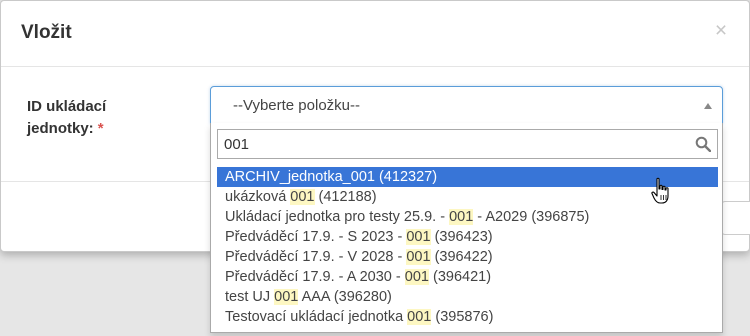 The width and height of the screenshot is (750, 336). What do you see at coordinates (703, 144) in the screenshot?
I see `search-icon` at bounding box center [703, 144].